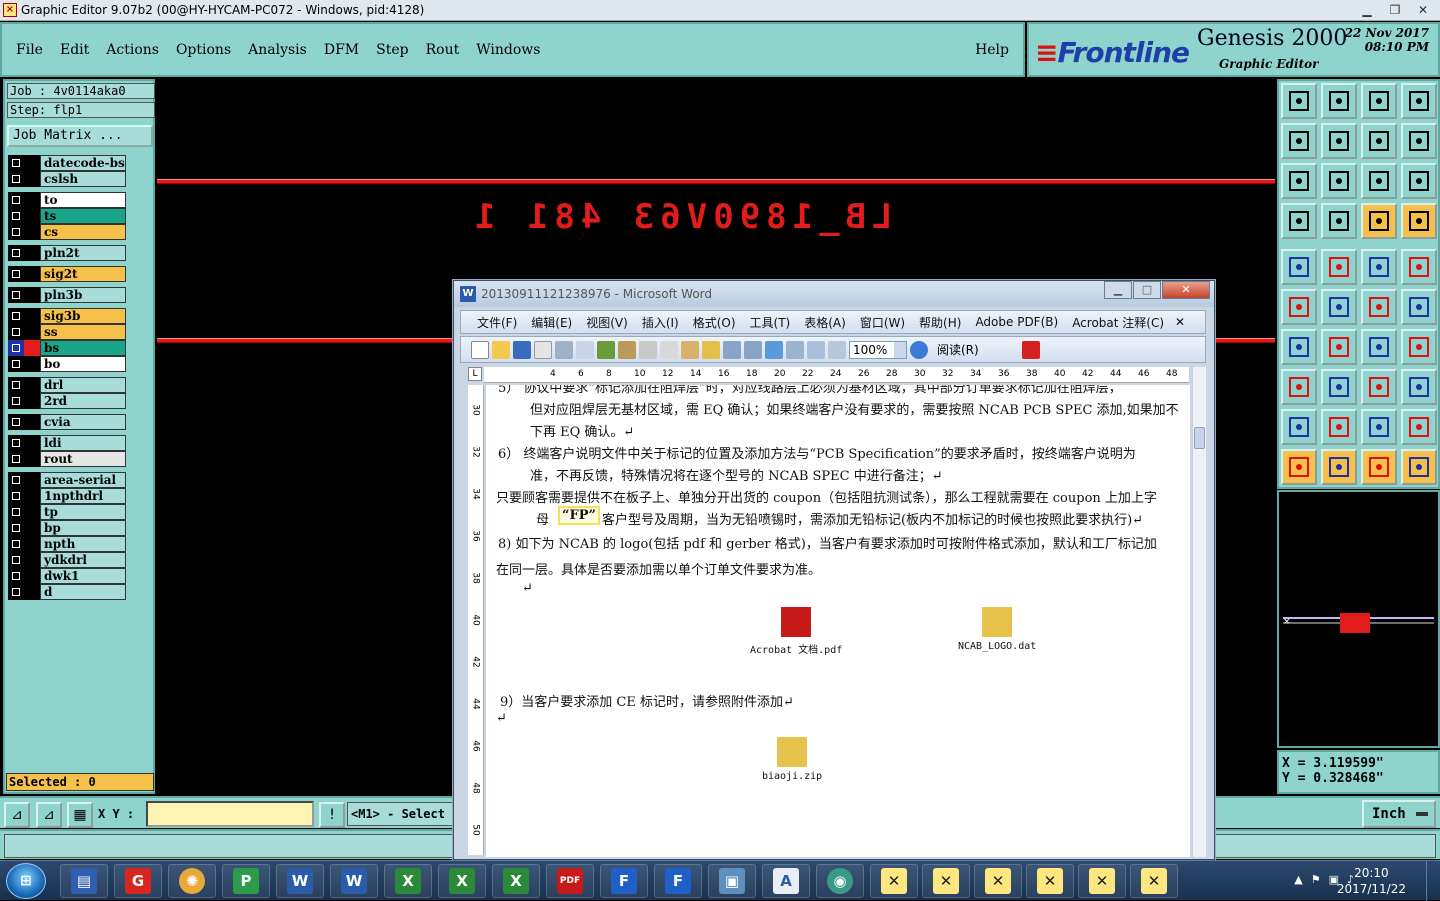 Image resolution: width=1440 pixels, height=901 pixels. What do you see at coordinates (1118, 322) in the screenshot?
I see `word-menu-acrobat: Acrobat 注释(C)` at bounding box center [1118, 322].